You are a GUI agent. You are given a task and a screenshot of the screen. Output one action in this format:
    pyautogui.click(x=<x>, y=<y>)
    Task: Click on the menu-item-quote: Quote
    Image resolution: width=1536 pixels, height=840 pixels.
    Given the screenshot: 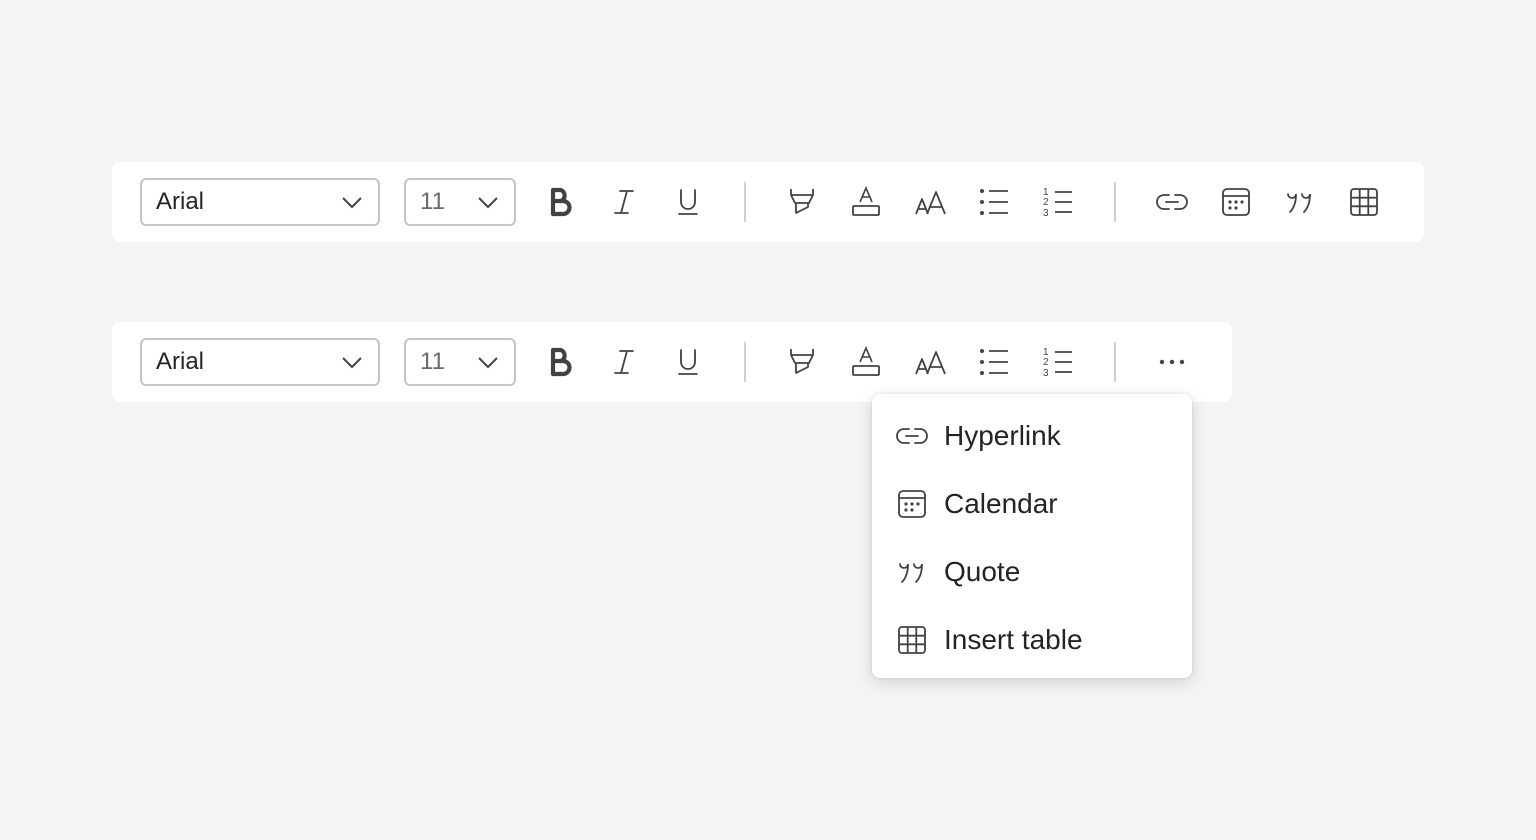 What is the action you would take?
    pyautogui.click(x=1032, y=572)
    